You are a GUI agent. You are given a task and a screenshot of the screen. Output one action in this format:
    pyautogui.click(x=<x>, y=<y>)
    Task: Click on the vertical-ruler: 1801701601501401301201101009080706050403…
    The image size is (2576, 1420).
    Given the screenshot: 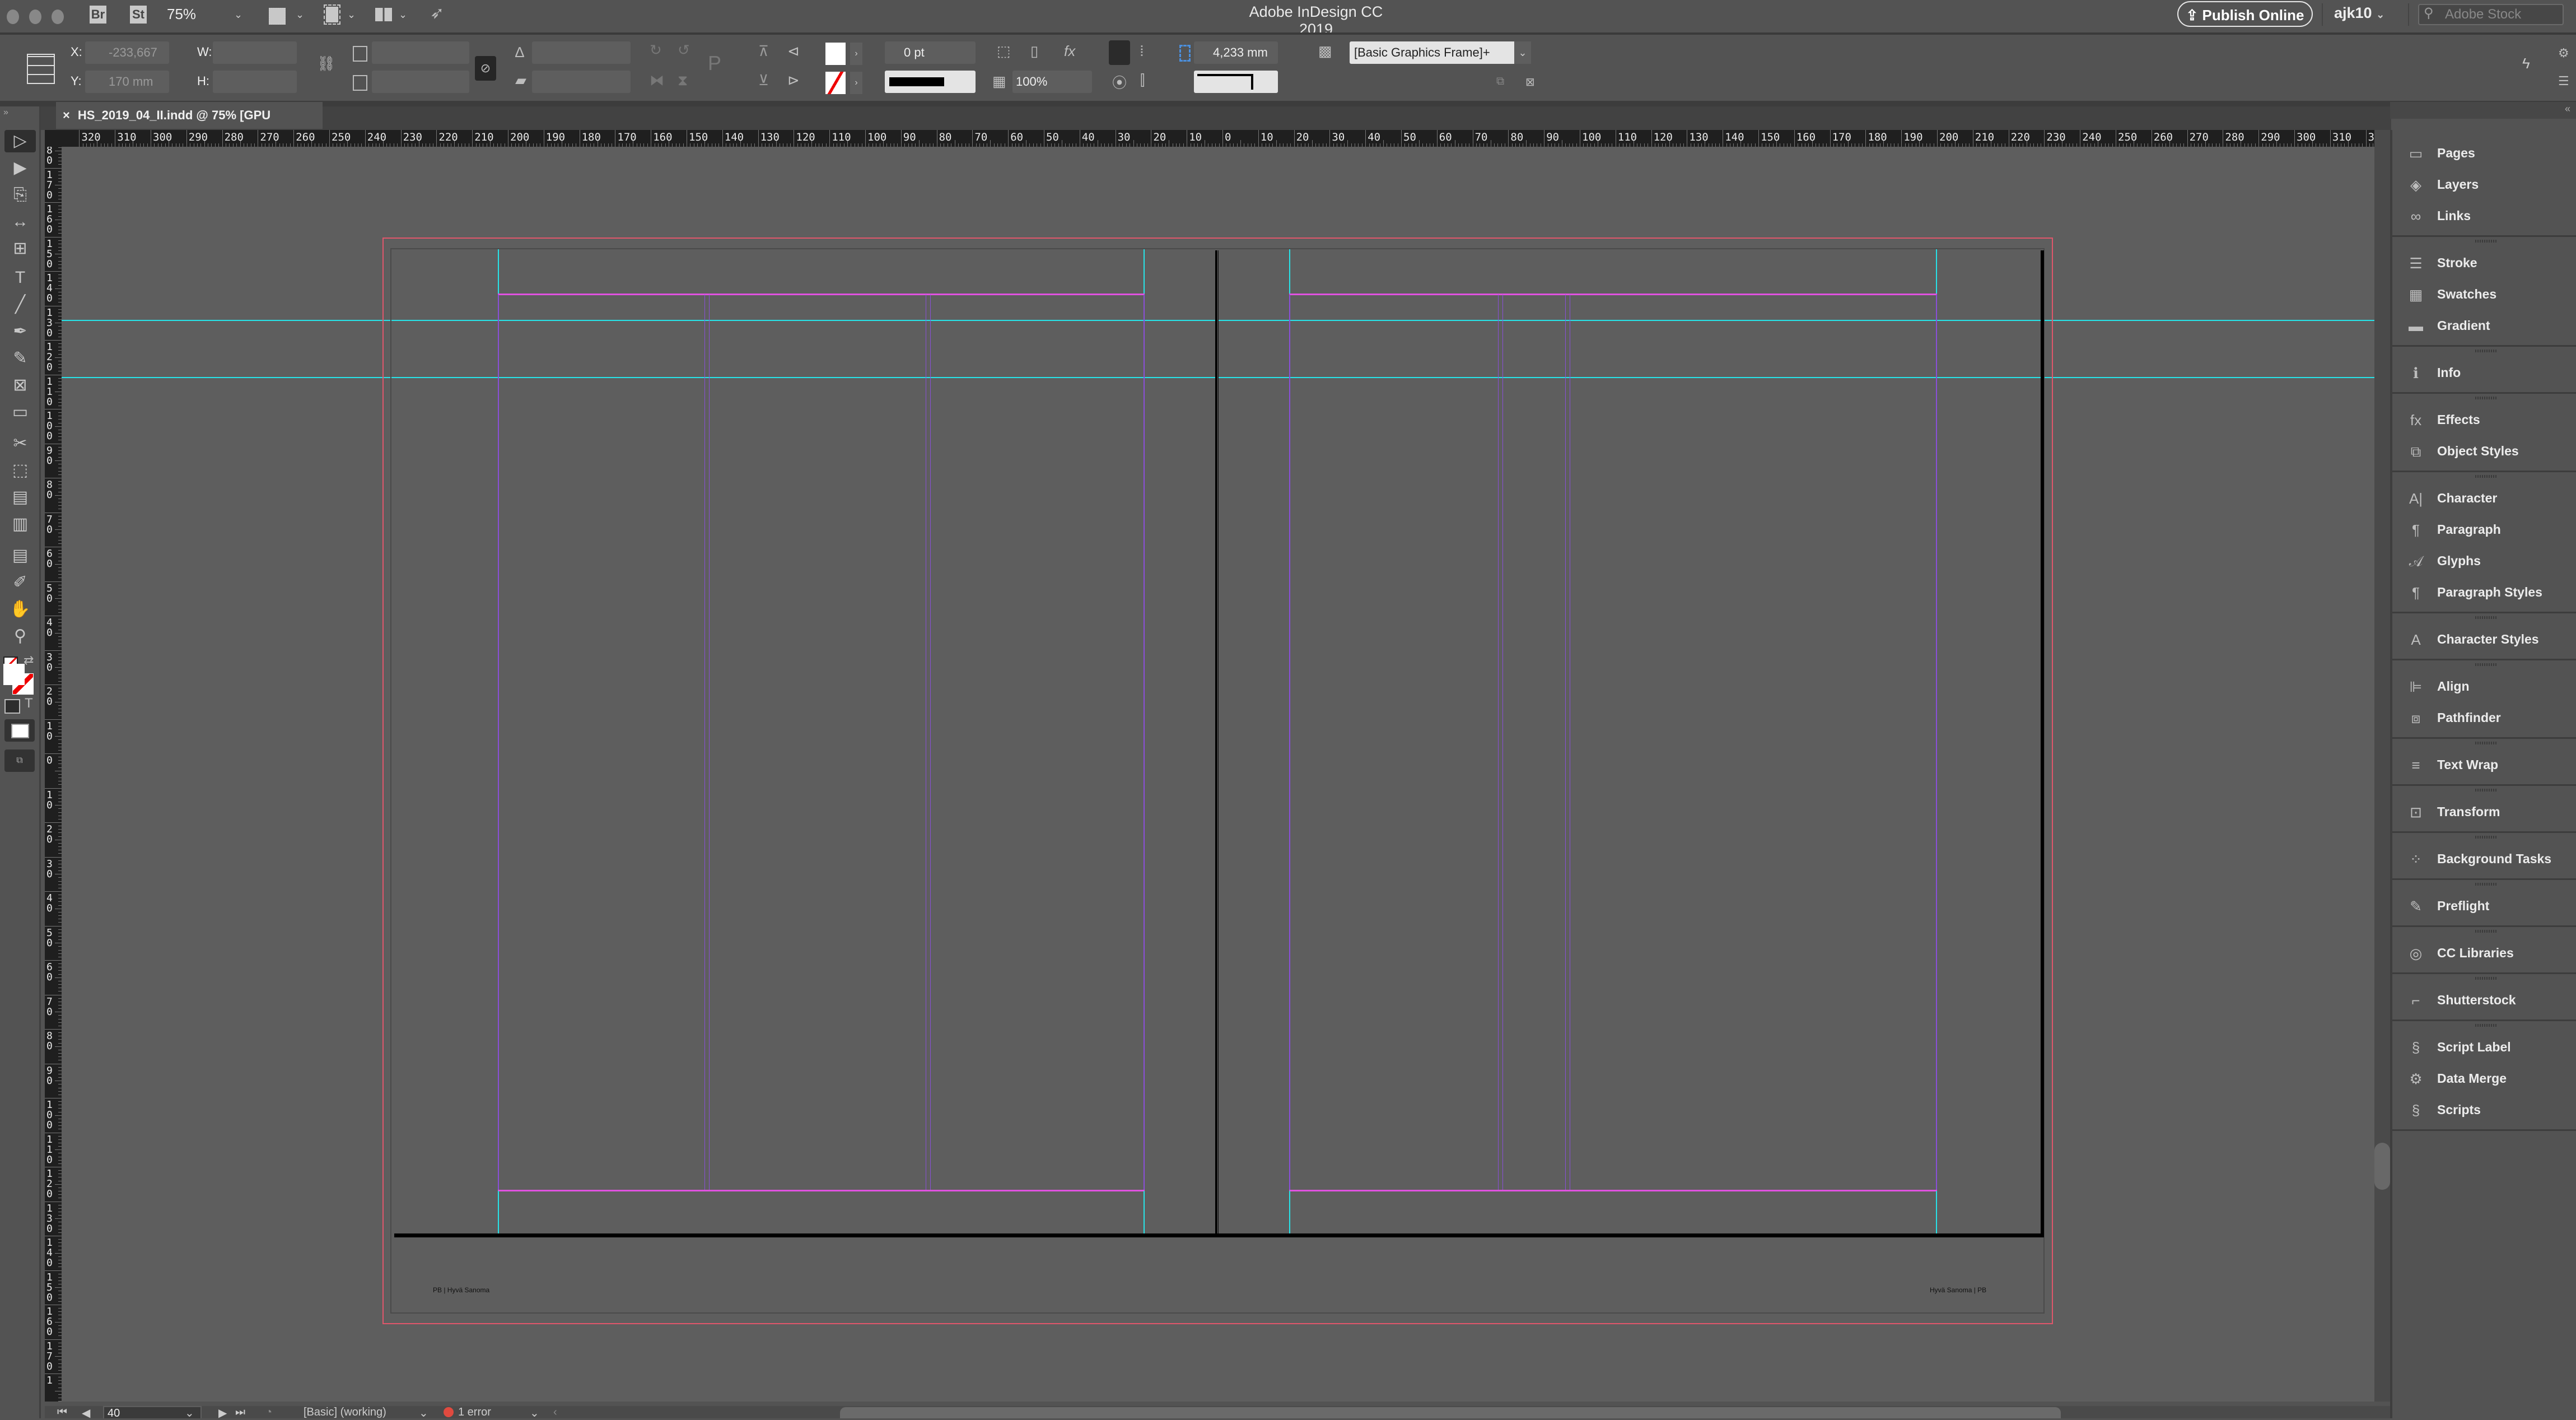 What is the action you would take?
    pyautogui.click(x=54, y=774)
    